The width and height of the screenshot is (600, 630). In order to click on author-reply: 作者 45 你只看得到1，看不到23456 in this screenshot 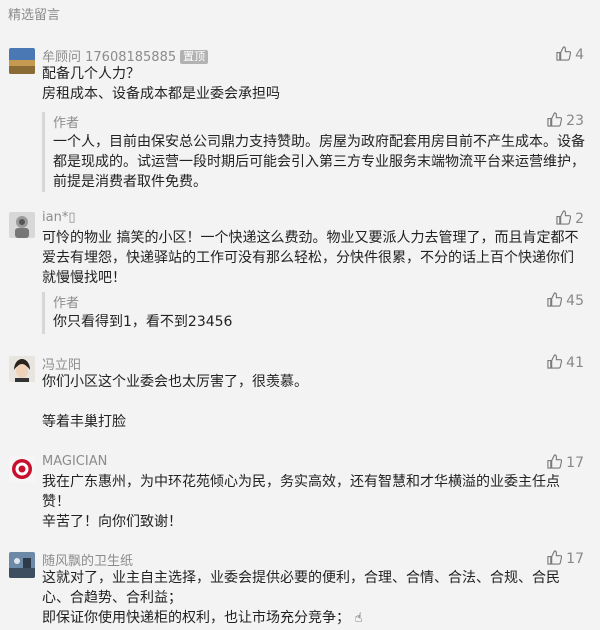, I will do `click(317, 313)`.